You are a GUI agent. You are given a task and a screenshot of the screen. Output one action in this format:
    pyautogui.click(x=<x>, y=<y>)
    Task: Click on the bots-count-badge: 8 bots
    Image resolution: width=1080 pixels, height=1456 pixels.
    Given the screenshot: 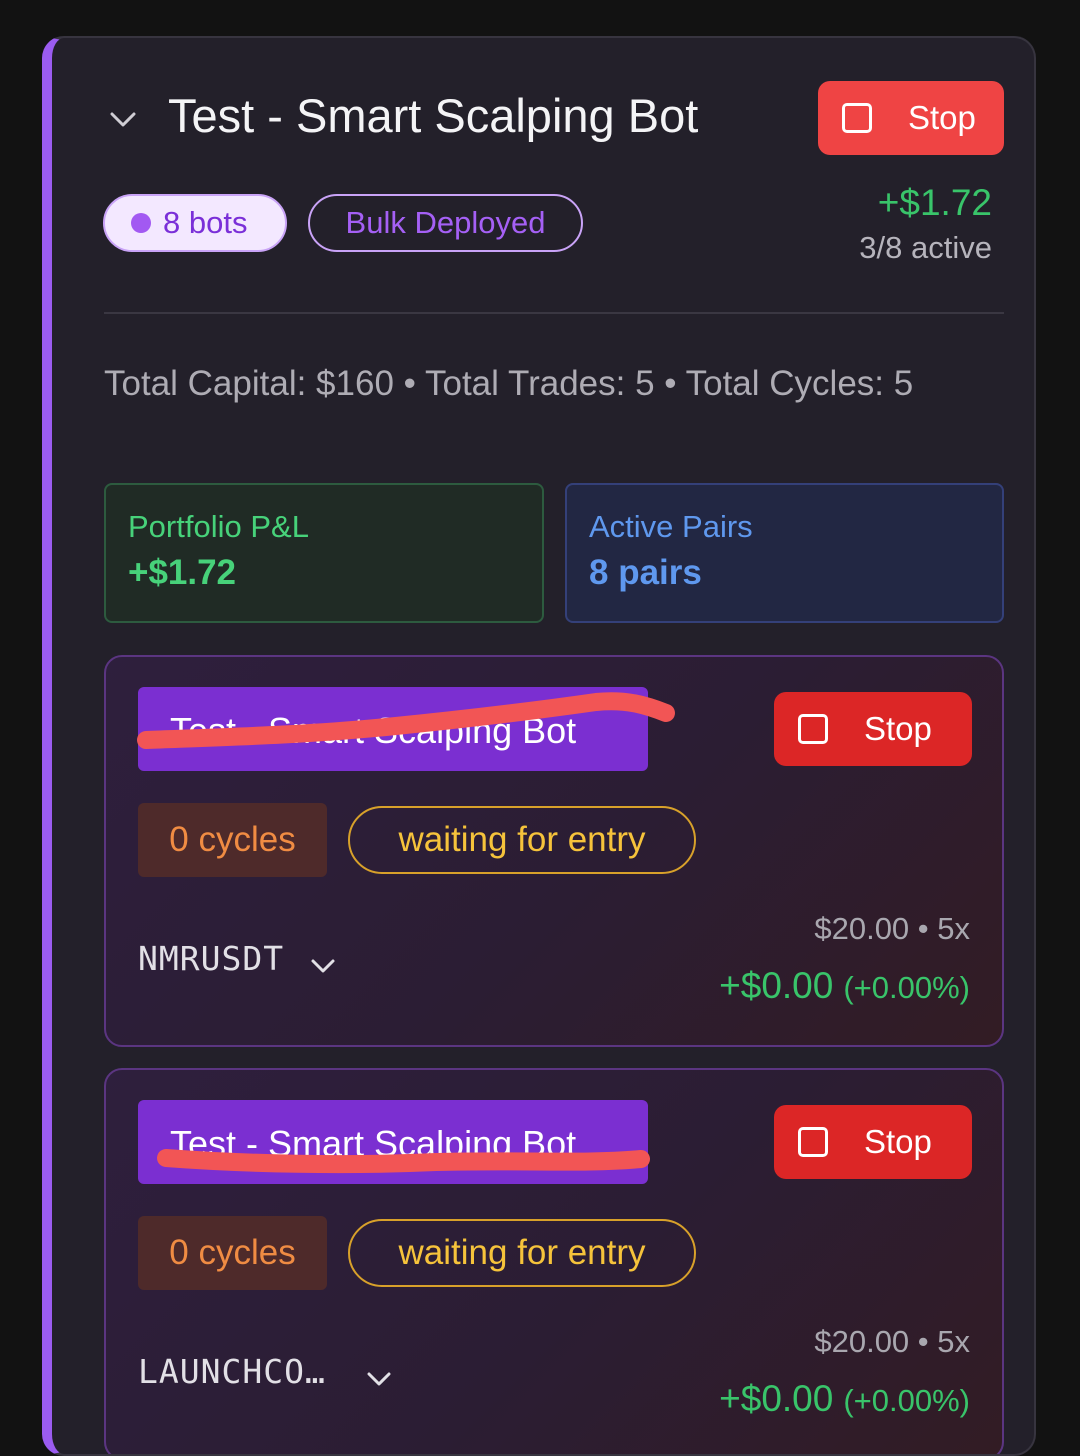 What is the action you would take?
    pyautogui.click(x=195, y=223)
    